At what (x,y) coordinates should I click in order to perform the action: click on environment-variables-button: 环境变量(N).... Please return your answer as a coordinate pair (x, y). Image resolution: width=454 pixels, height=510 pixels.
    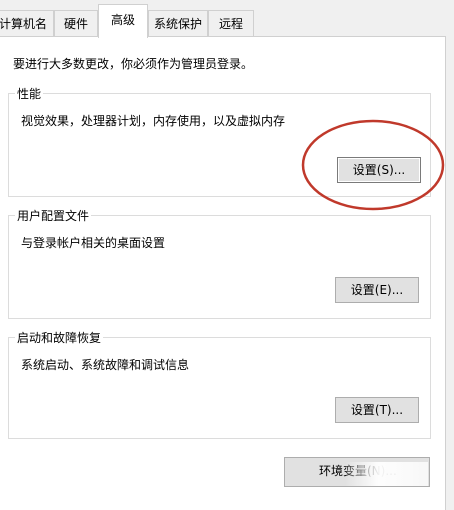
    Looking at the image, I should click on (357, 472).